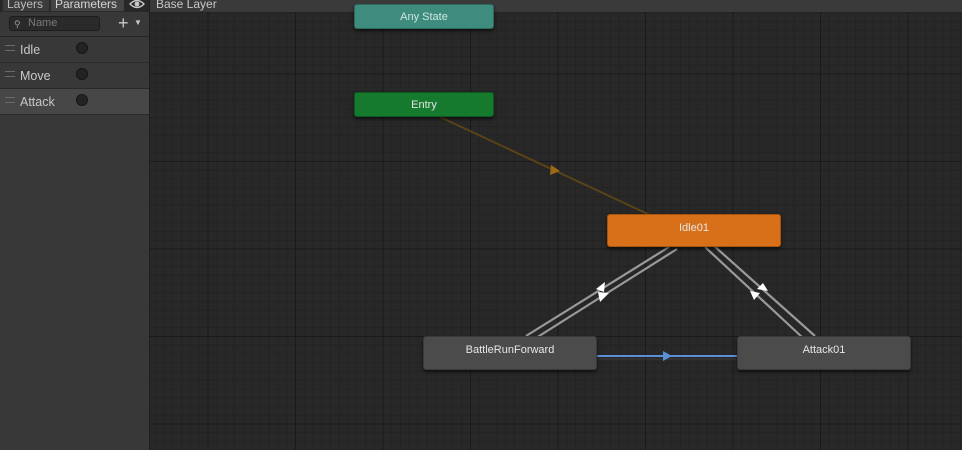  I want to click on state-any-state: Any State, so click(424, 16).